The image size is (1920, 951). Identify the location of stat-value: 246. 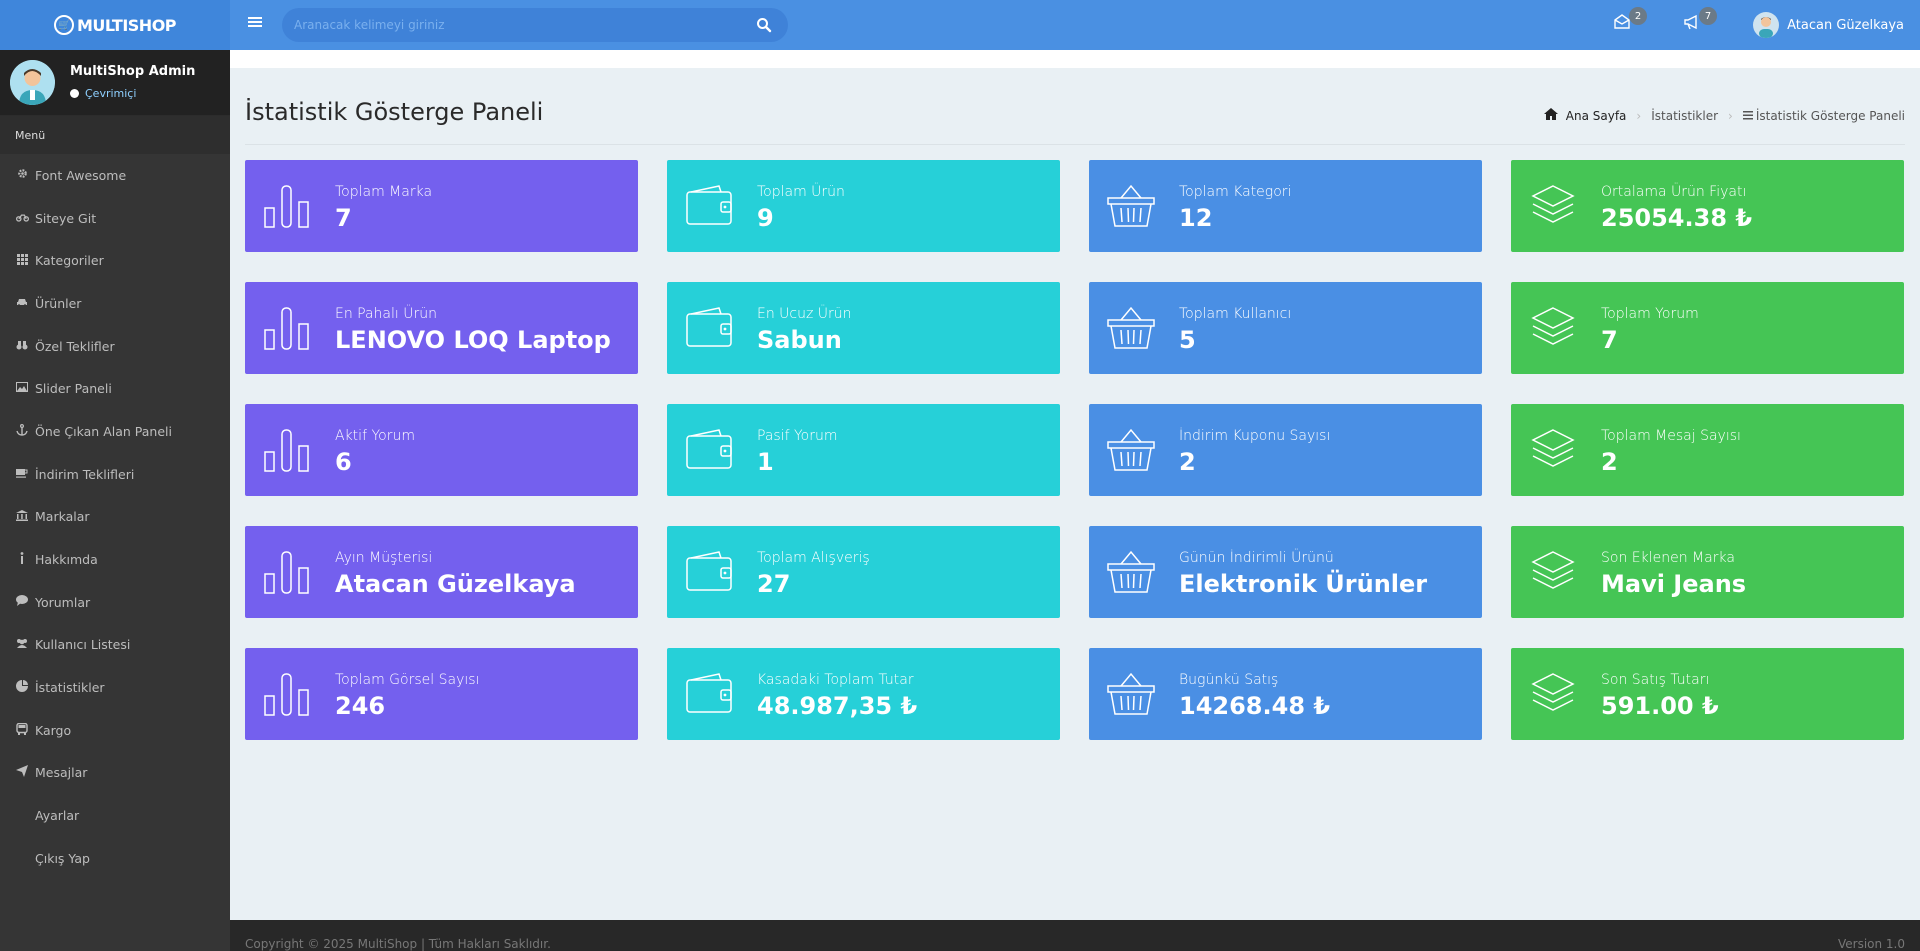
(360, 706).